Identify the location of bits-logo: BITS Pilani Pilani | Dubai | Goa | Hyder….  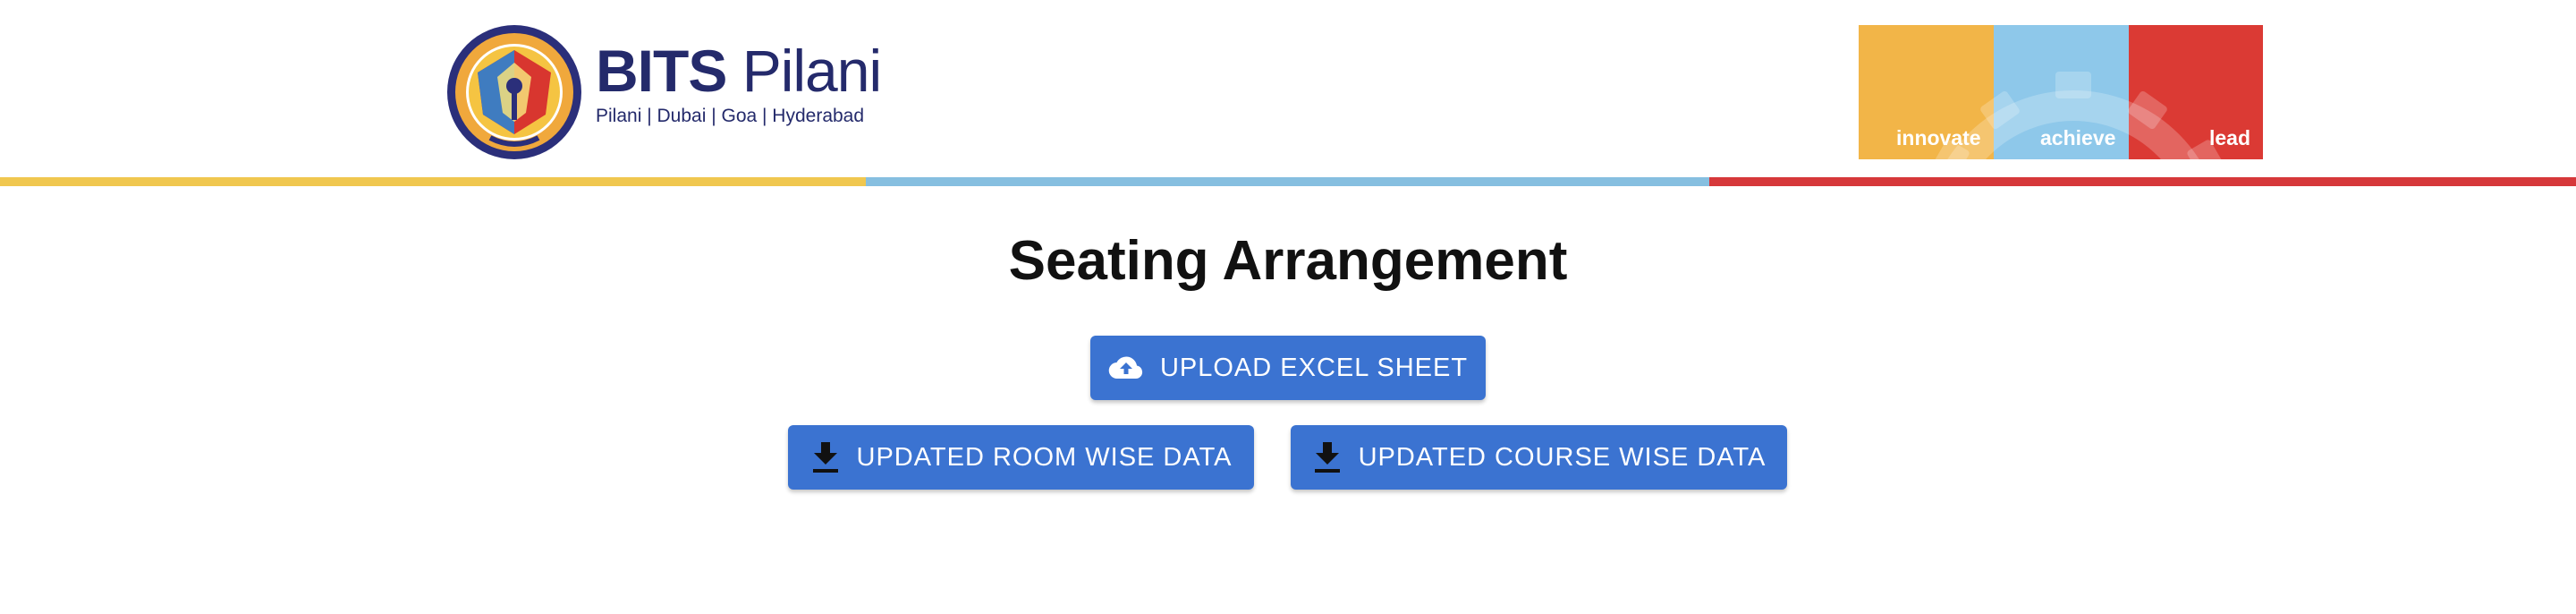
(663, 91).